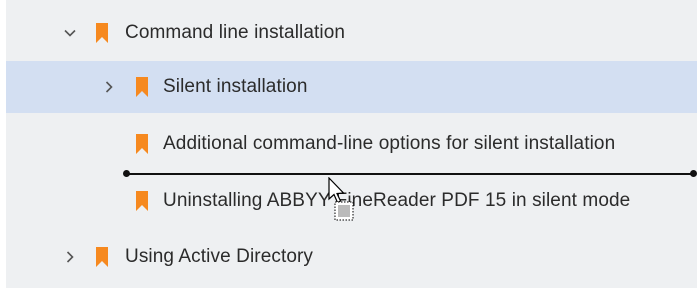  I want to click on drop-insertion-line, so click(409, 174).